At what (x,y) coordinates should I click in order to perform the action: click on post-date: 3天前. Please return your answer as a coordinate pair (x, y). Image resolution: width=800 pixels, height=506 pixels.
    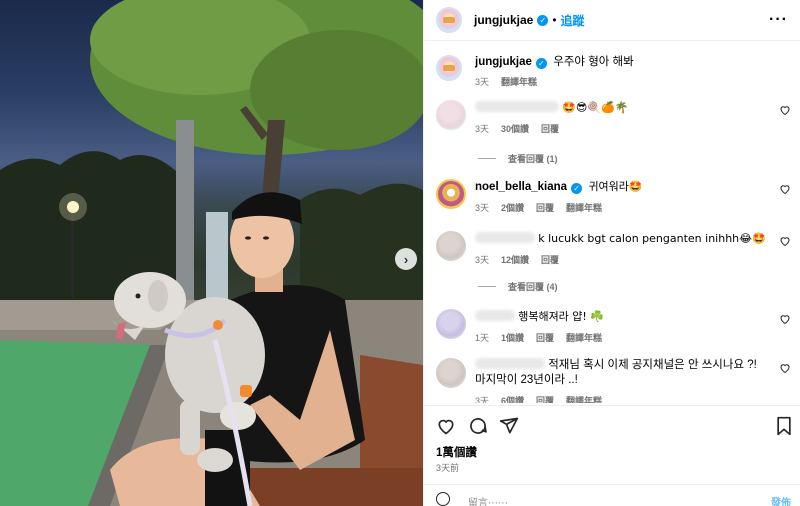
    Looking at the image, I should click on (448, 468).